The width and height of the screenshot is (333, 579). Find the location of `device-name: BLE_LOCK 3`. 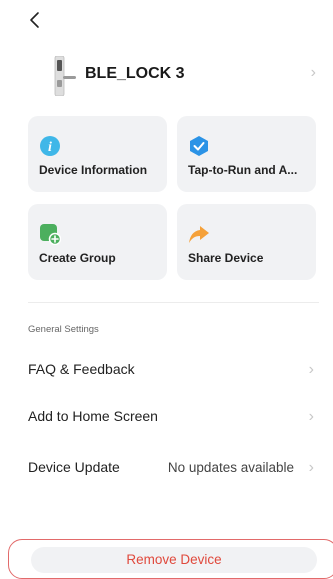

device-name: BLE_LOCK 3 is located at coordinates (135, 73).